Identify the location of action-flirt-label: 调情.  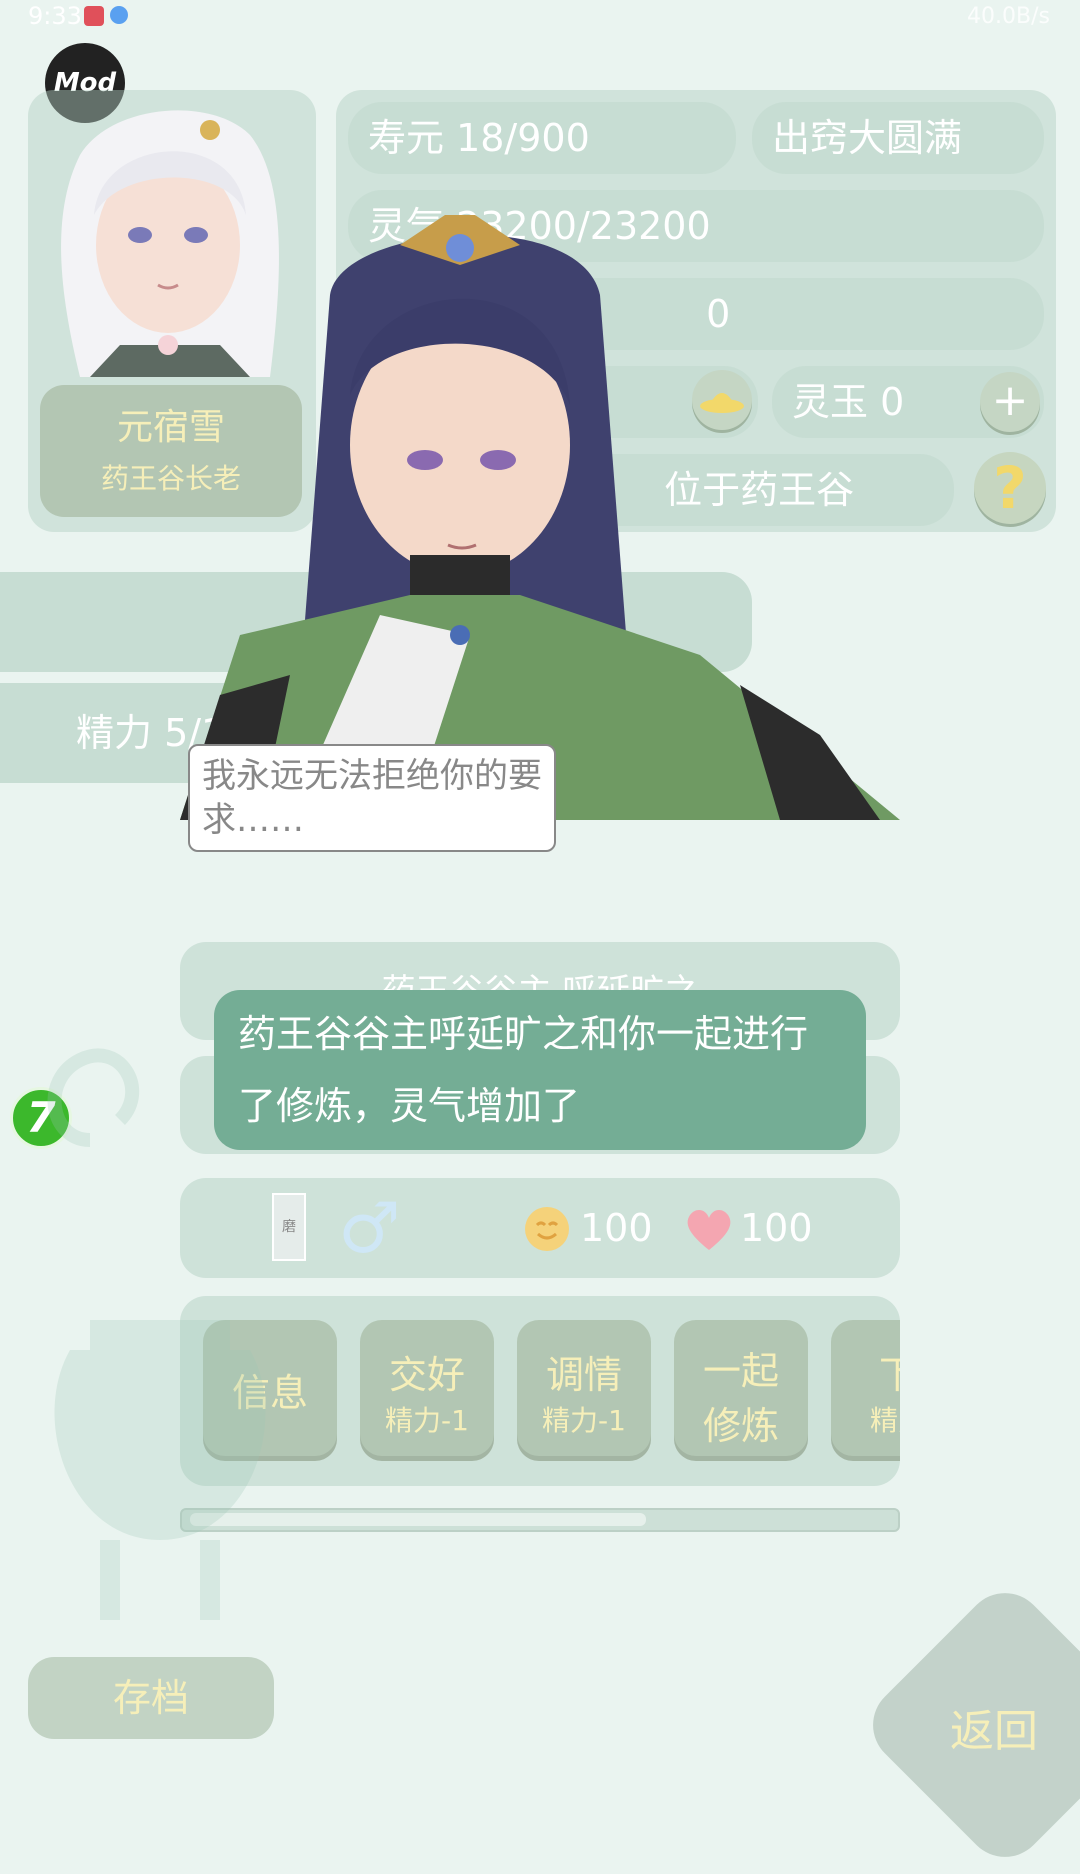
(583, 1375).